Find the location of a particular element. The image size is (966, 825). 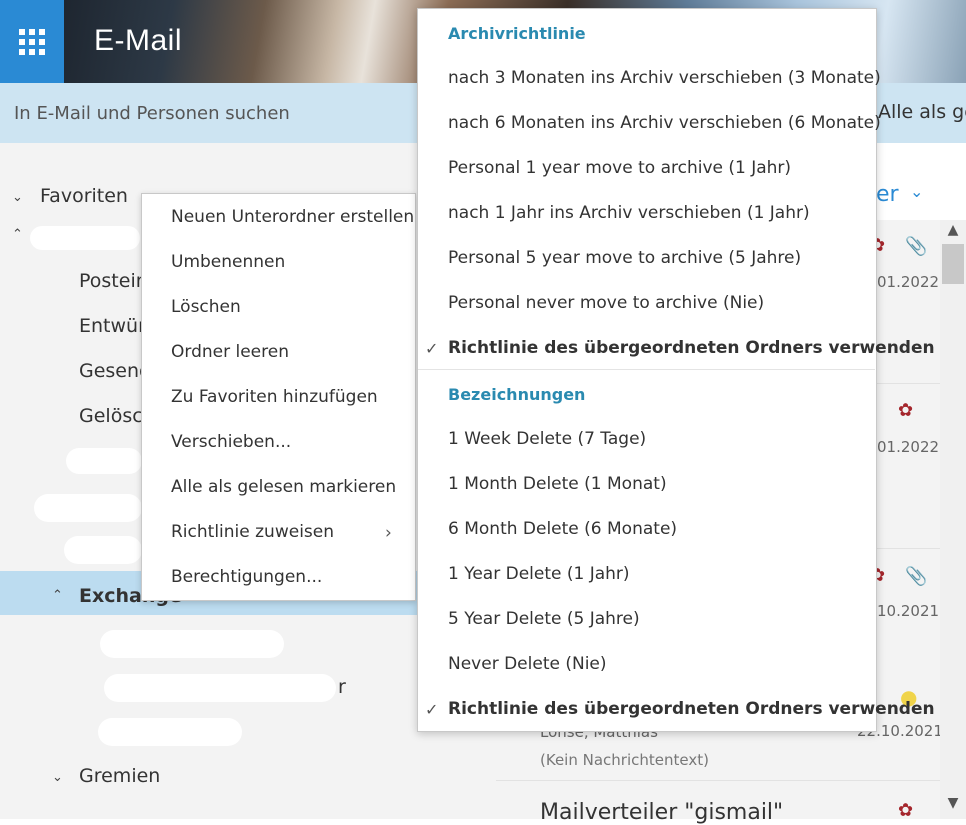

folder-inbox: Postein is located at coordinates (113, 281).